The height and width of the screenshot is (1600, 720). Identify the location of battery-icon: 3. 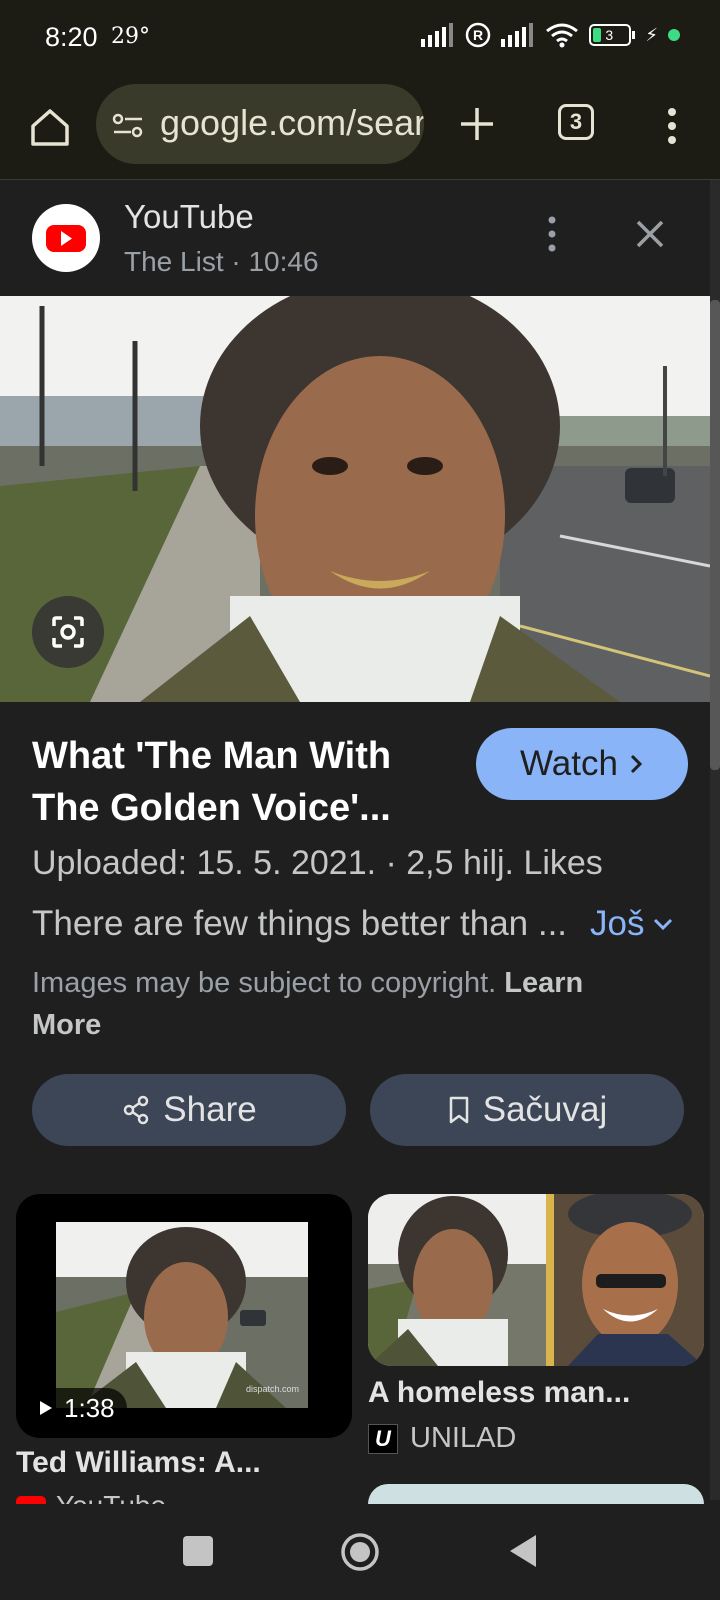
(612, 35).